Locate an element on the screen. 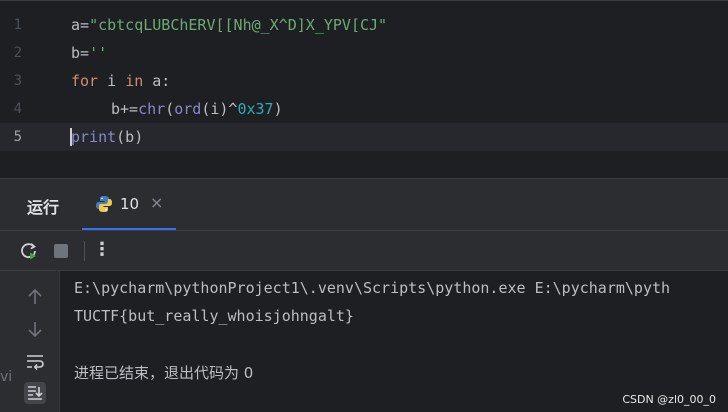  arrow-up-icon is located at coordinates (35, 297).